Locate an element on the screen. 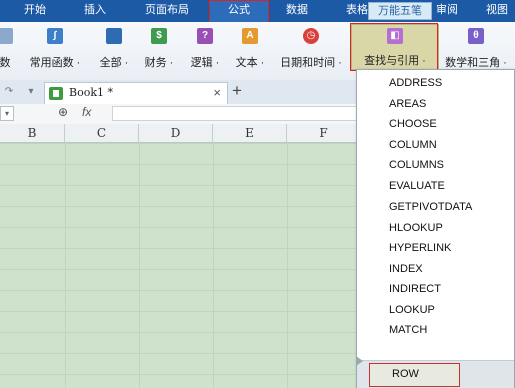  text-button: A 文本 · is located at coordinates (250, 49).